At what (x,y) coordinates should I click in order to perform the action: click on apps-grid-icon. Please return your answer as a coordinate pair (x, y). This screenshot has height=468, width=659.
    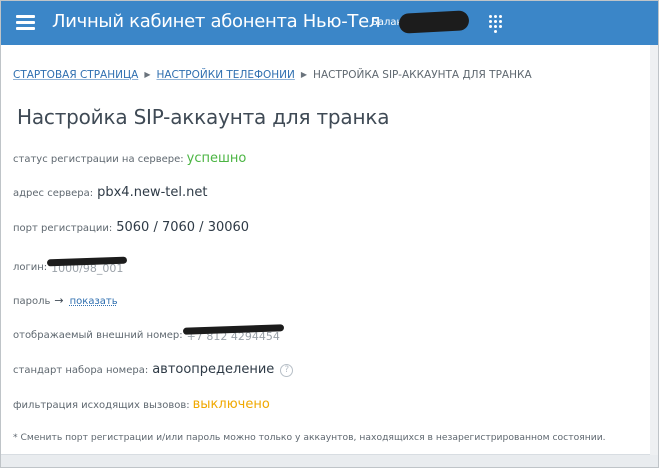
    Looking at the image, I should click on (496, 24).